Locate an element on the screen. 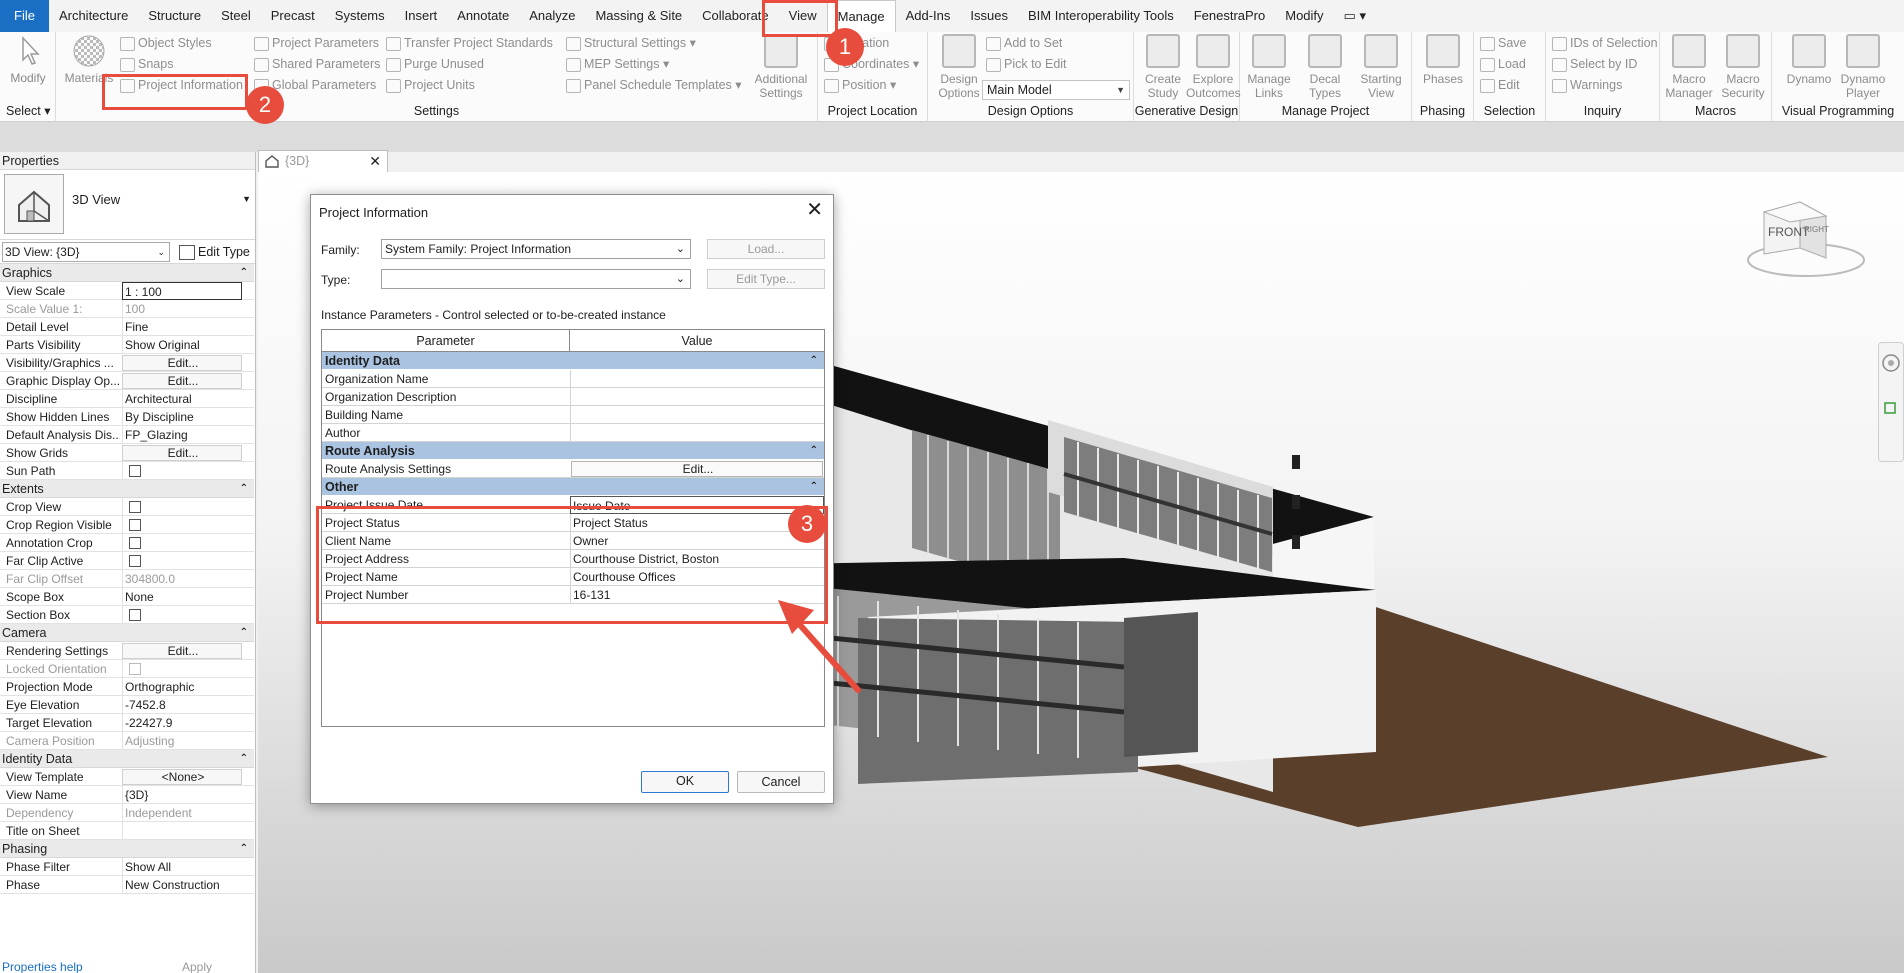  navigation-bar is located at coordinates (1891, 402).